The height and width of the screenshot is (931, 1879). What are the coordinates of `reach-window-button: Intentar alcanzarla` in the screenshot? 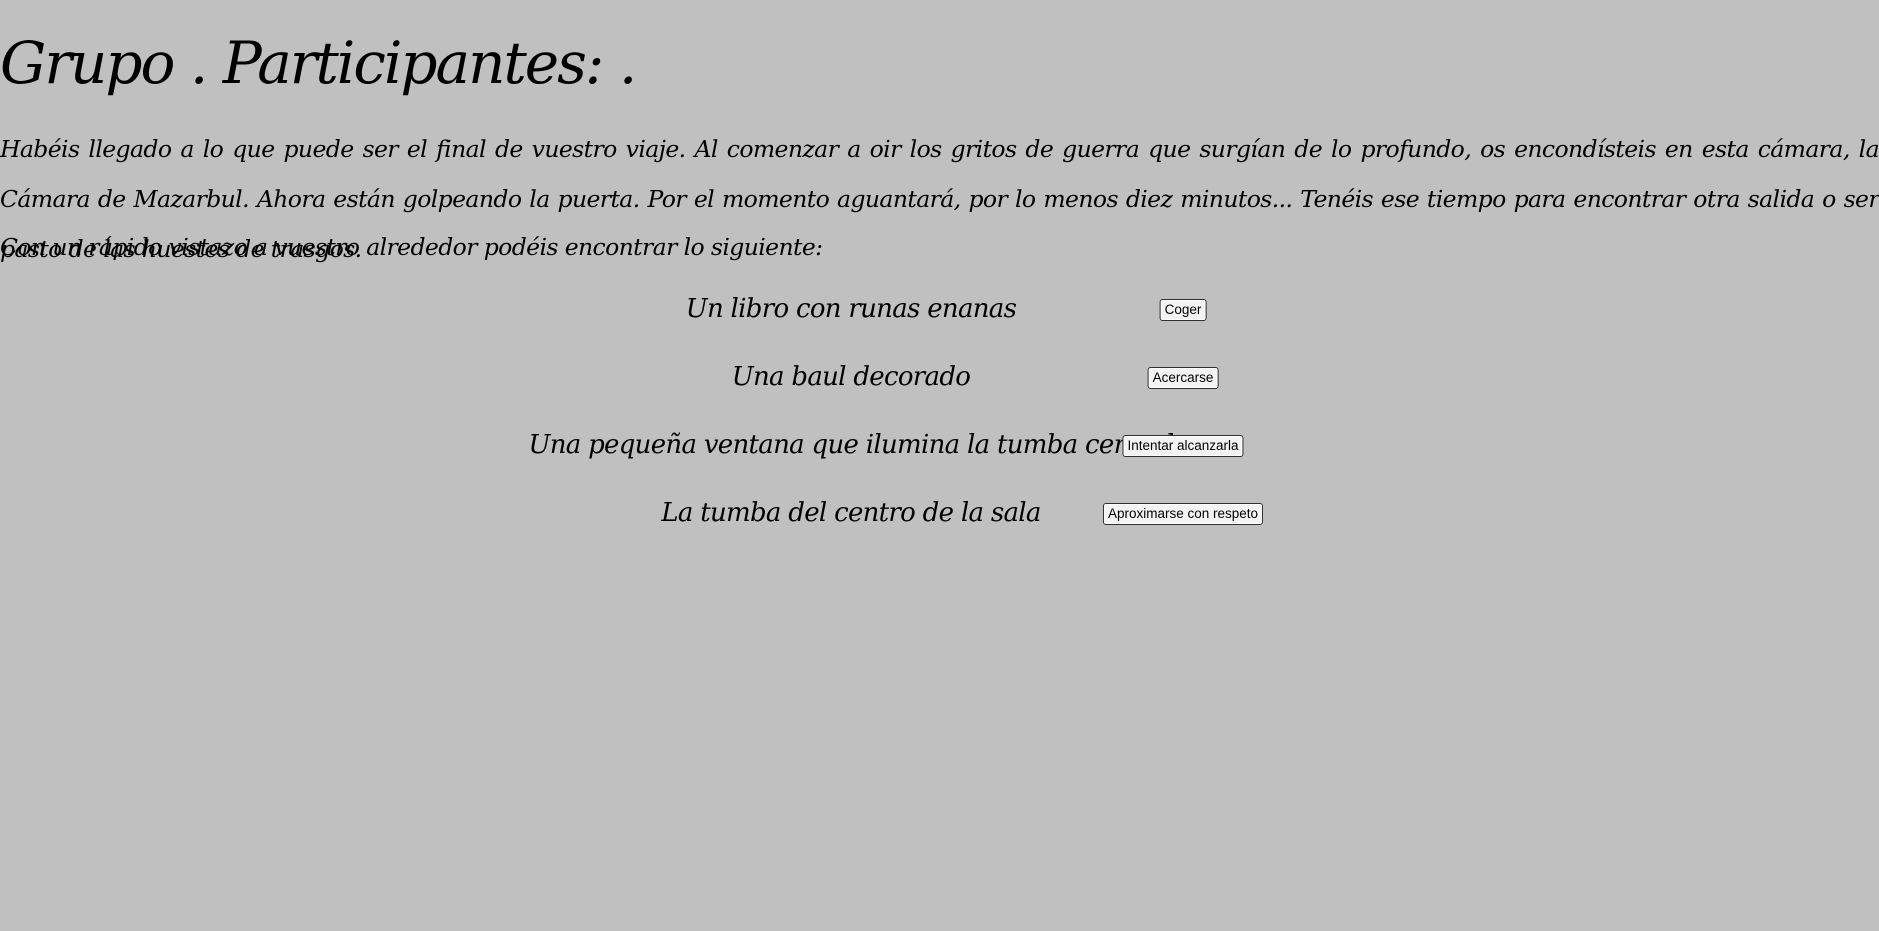 It's located at (1183, 446).